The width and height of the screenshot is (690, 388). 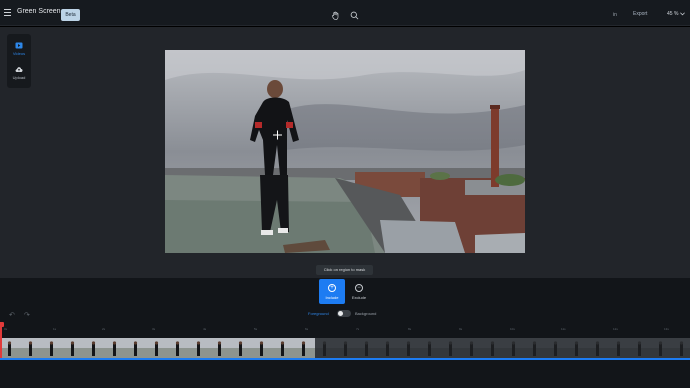 I want to click on foreground-label: Foreground, so click(x=318, y=313).